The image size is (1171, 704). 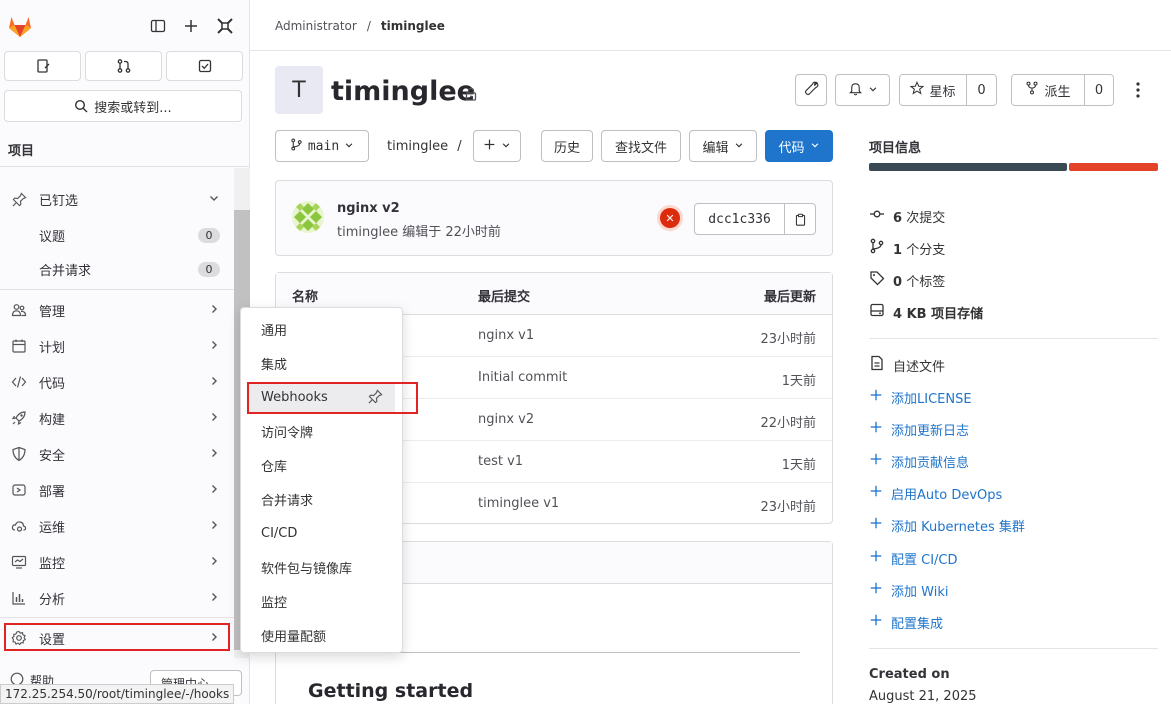 What do you see at coordinates (554, 218) in the screenshot?
I see `last-commit-card: nginx v2 timinglee 编辑于 22小时前 ✕ dcc1c336` at bounding box center [554, 218].